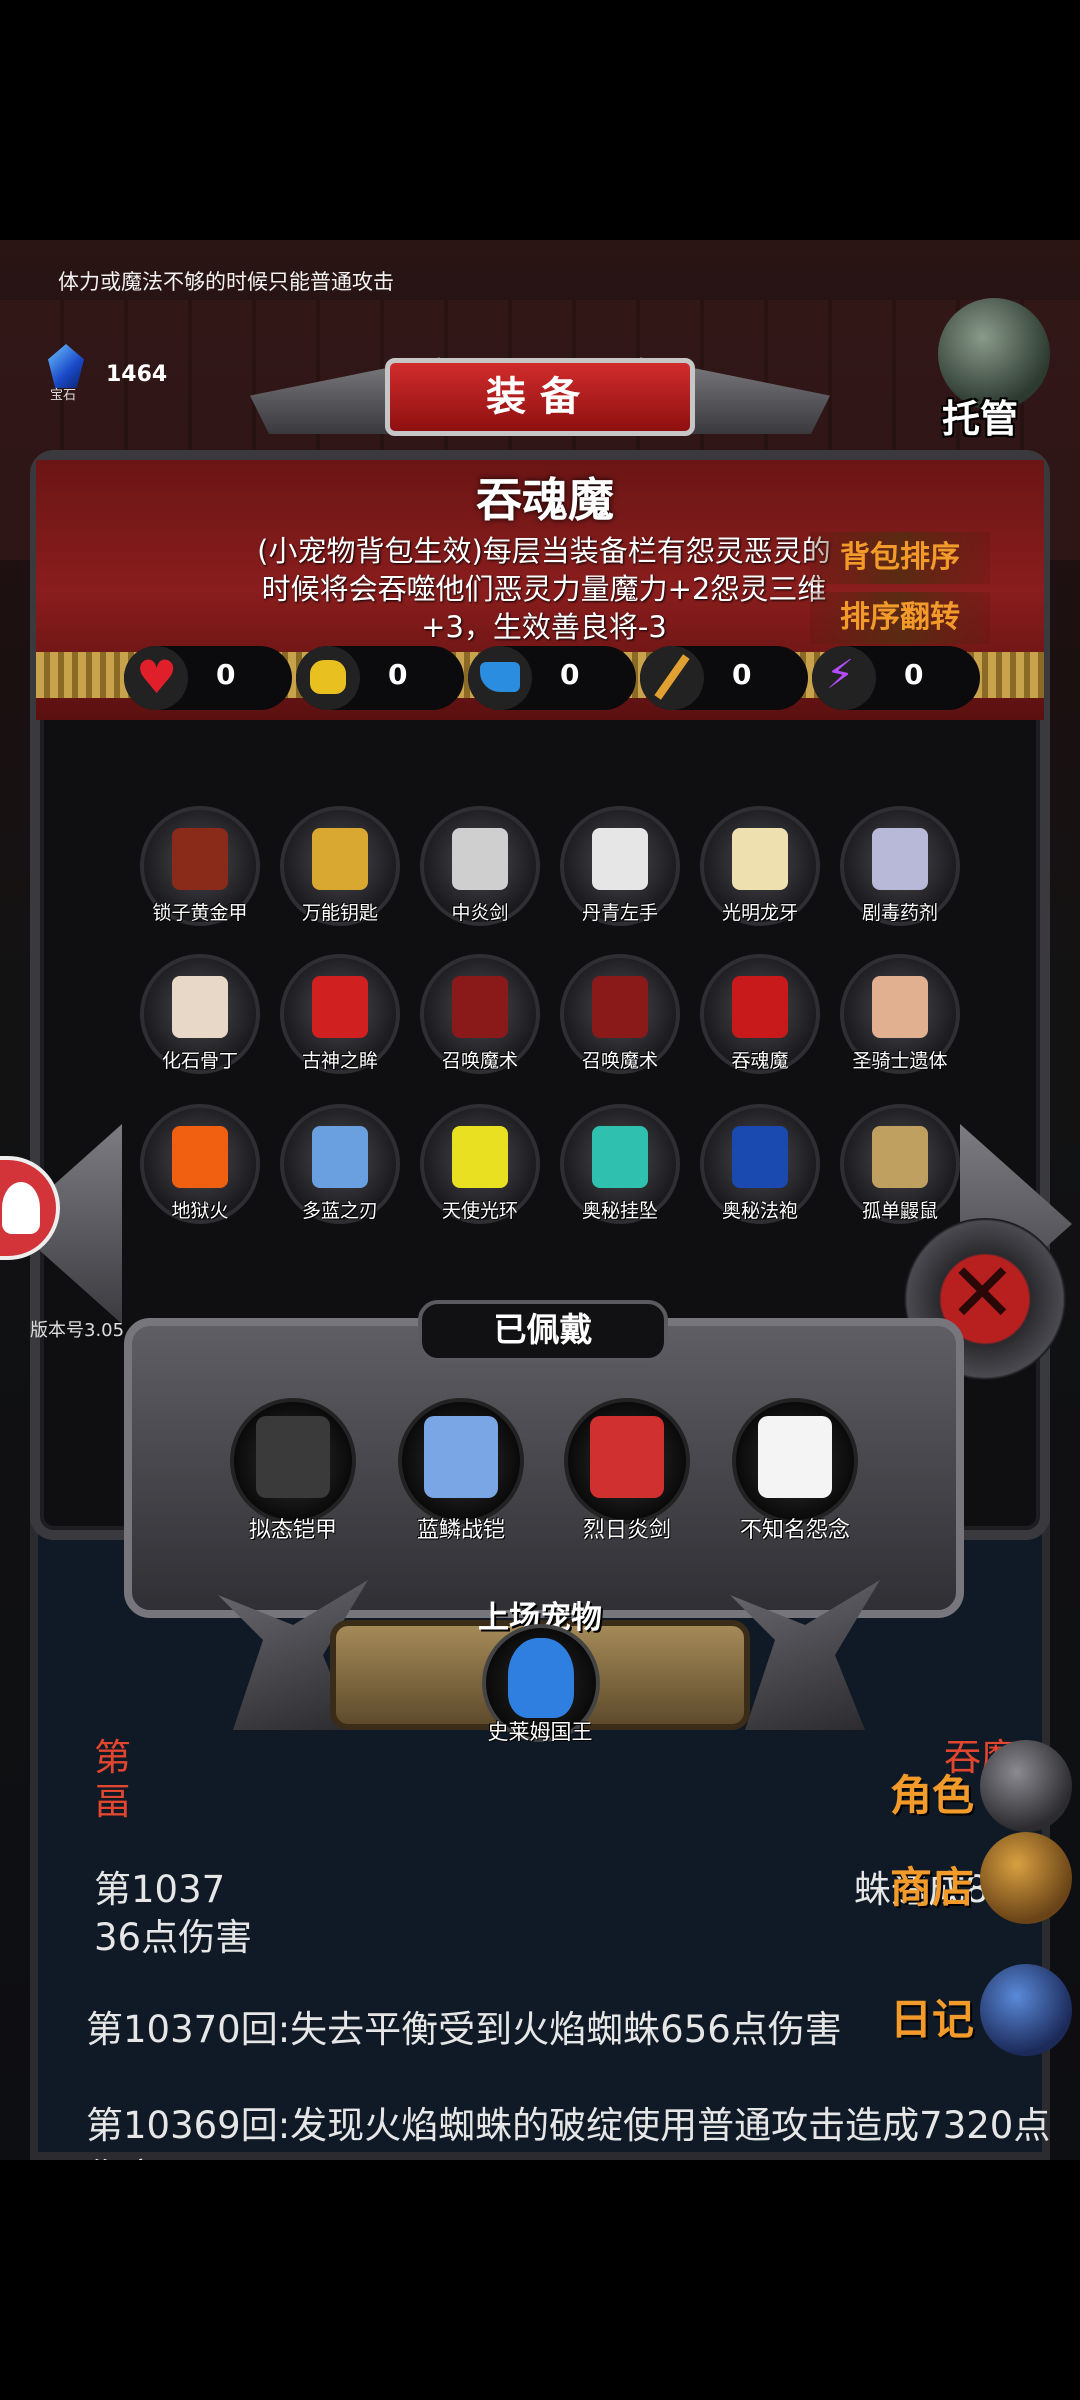 Image resolution: width=1080 pixels, height=2400 pixels. I want to click on inventory-item-label: 锁子黄金甲, so click(200, 913).